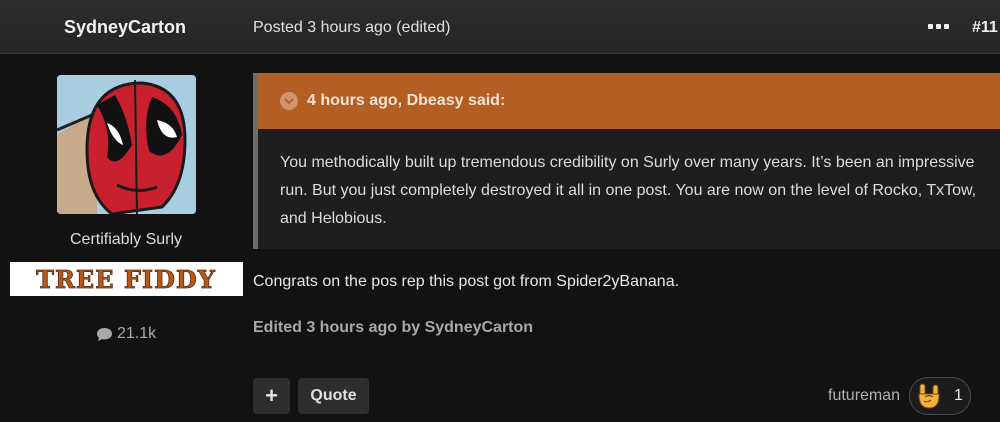  What do you see at coordinates (958, 395) in the screenshot?
I see `reaction-count: 1` at bounding box center [958, 395].